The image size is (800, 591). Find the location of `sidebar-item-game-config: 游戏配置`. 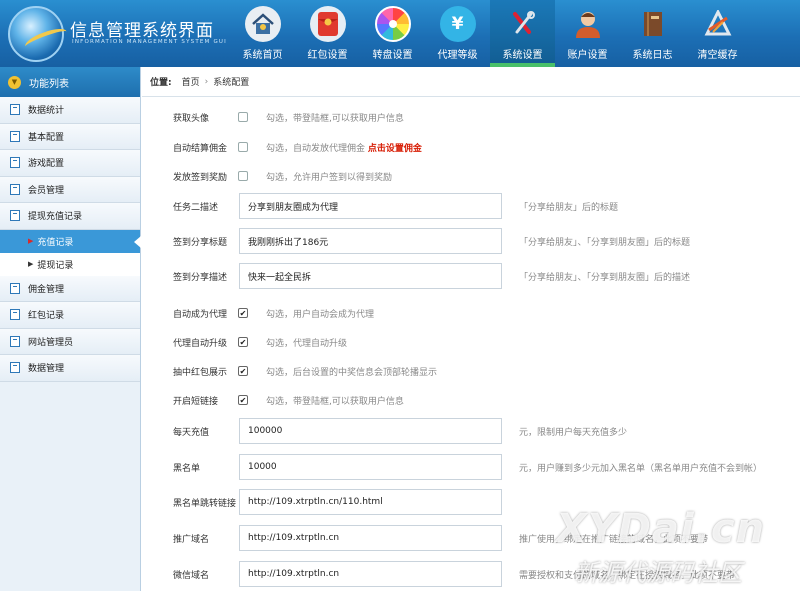

sidebar-item-game-config: 游戏配置 is located at coordinates (70, 163).